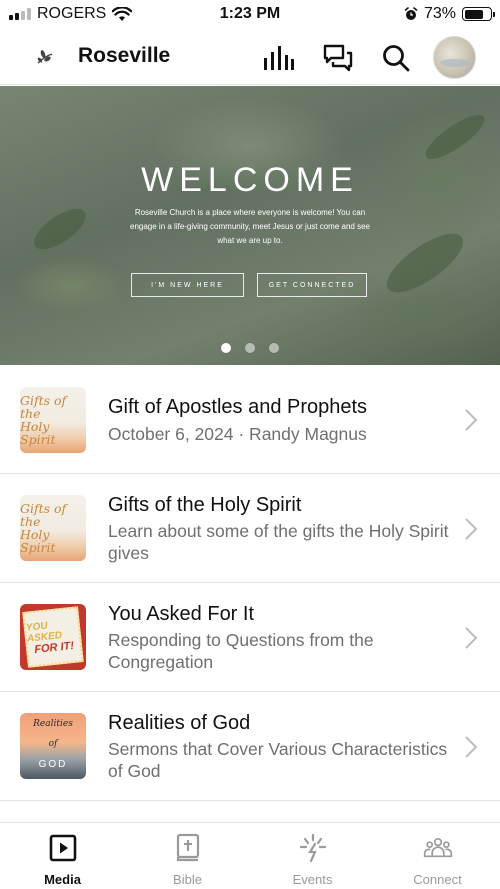  What do you see at coordinates (205, 505) in the screenshot?
I see `item-title: Gifts of the Holy Spirit` at bounding box center [205, 505].